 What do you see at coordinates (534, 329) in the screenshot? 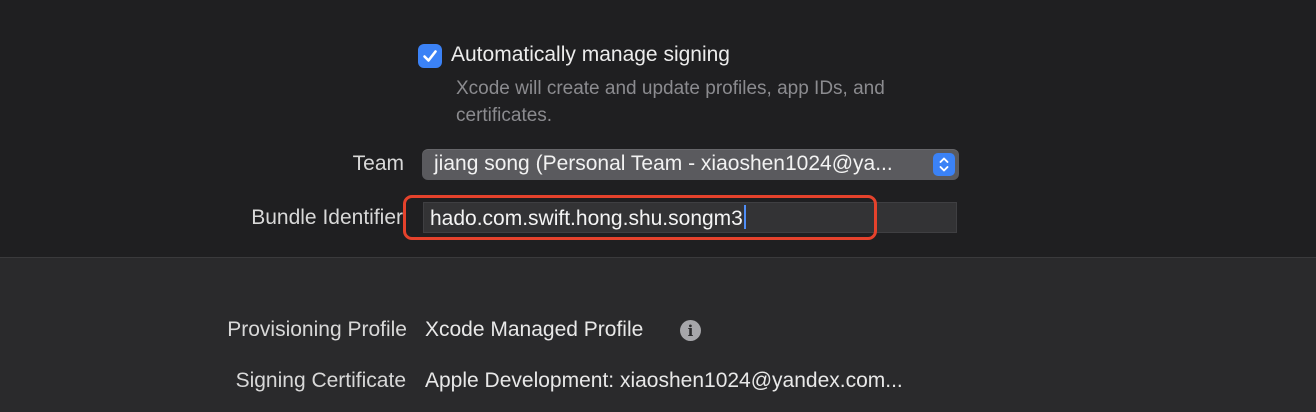
I see `provisioning-profile-value: Xcode Managed Profile` at bounding box center [534, 329].